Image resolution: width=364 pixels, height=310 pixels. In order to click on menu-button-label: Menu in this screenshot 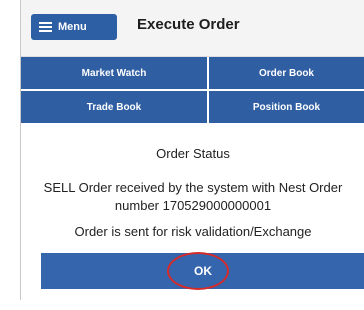, I will do `click(72, 27)`.